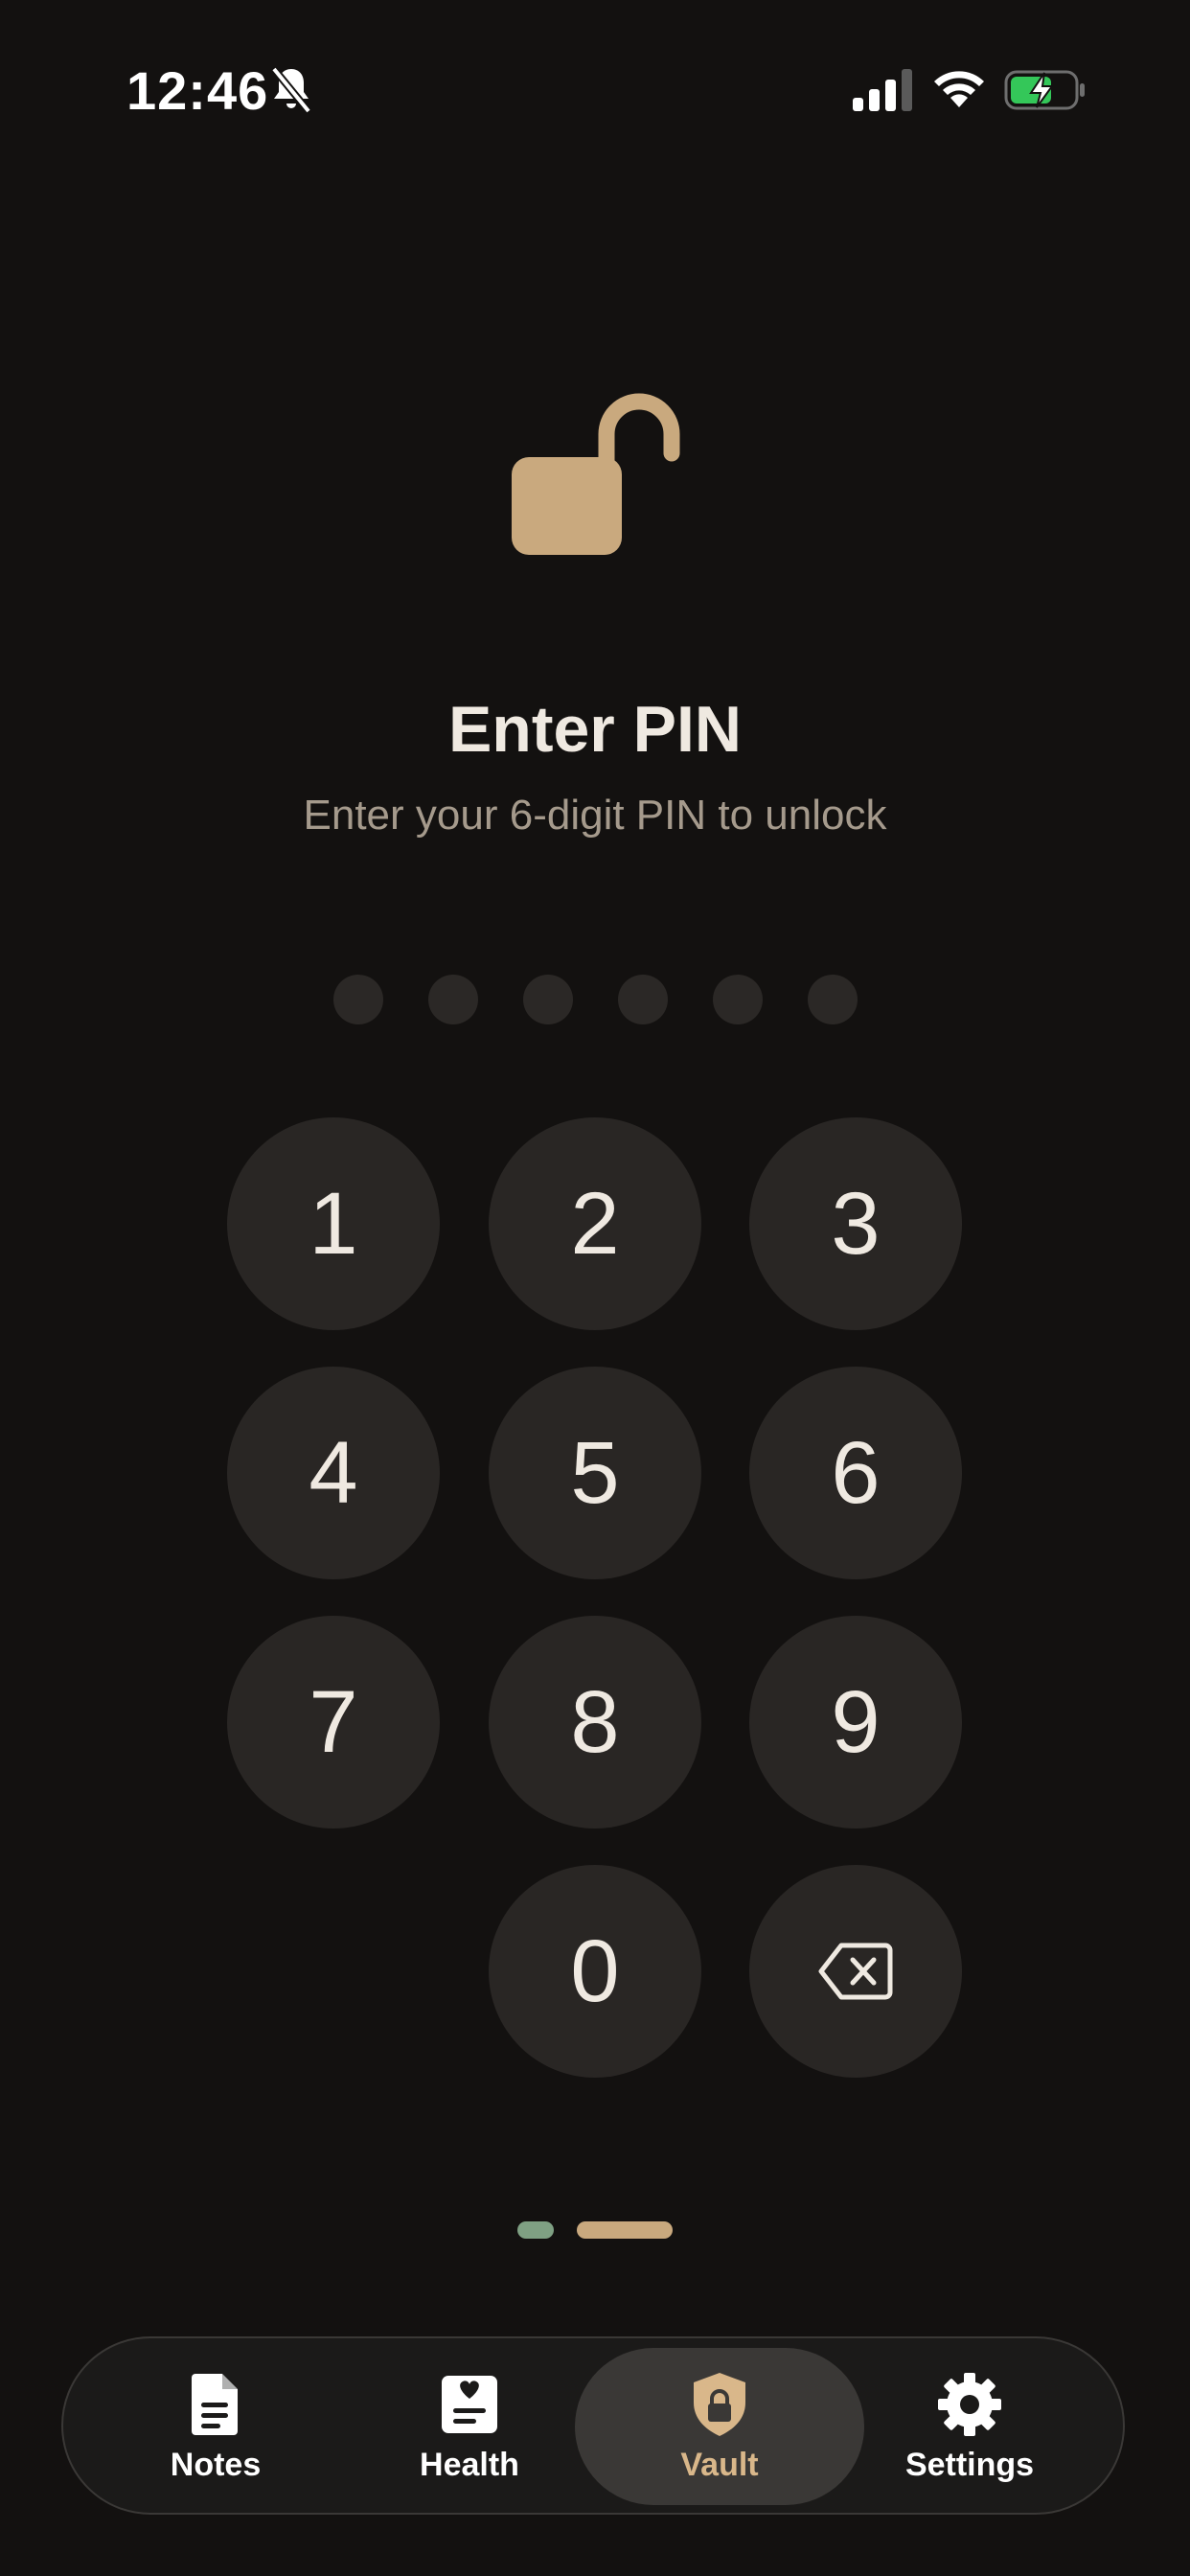 This screenshot has width=1190, height=2576. I want to click on tab-label: Health, so click(470, 2464).